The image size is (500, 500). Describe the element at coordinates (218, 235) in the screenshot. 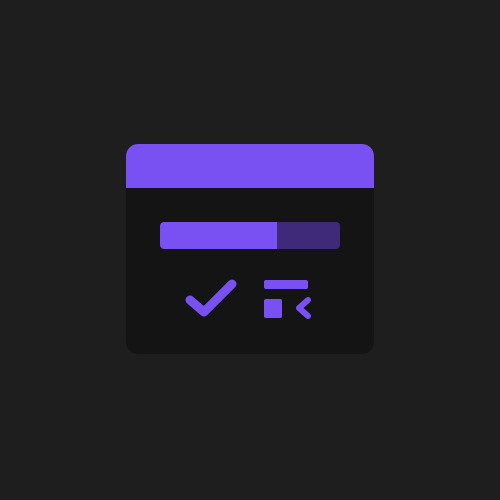

I see `progress-fill` at that location.